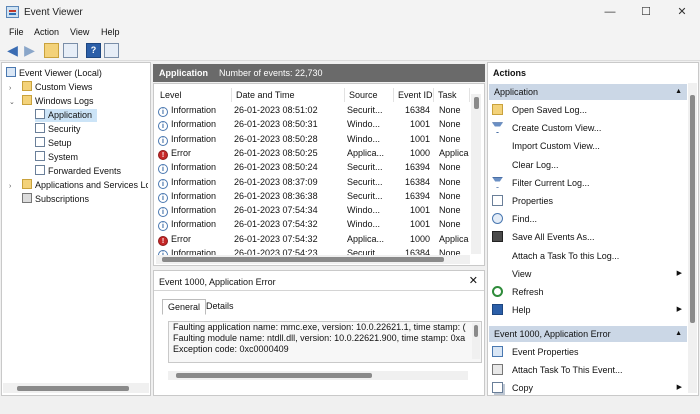 This screenshot has height=414, width=700. Describe the element at coordinates (692, 209) in the screenshot. I see `actions-scroll-thumb` at that location.